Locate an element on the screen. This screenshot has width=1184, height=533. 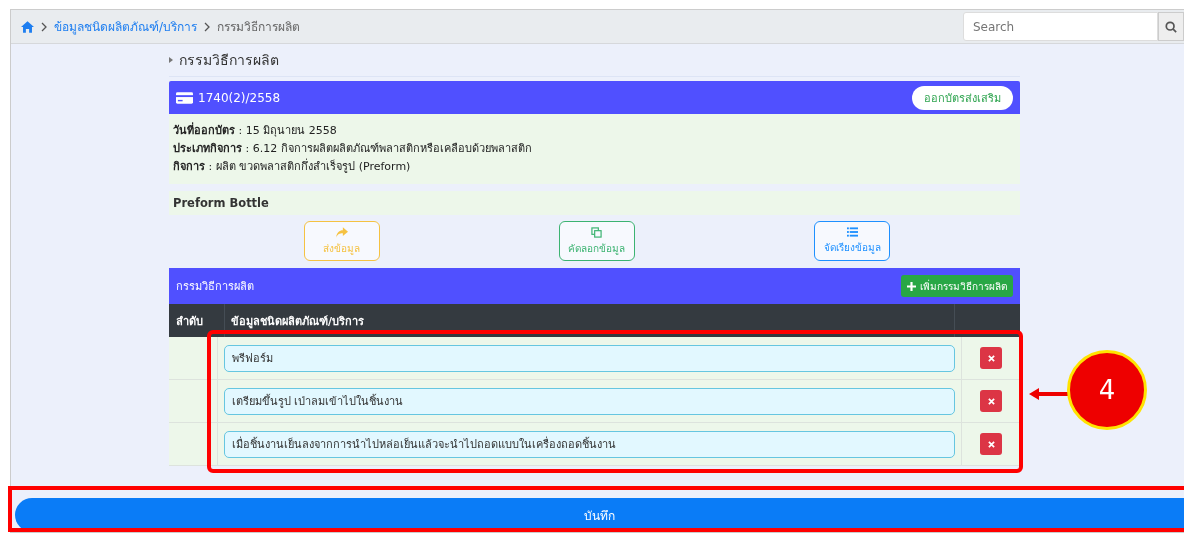
card-icon is located at coordinates (184, 97).